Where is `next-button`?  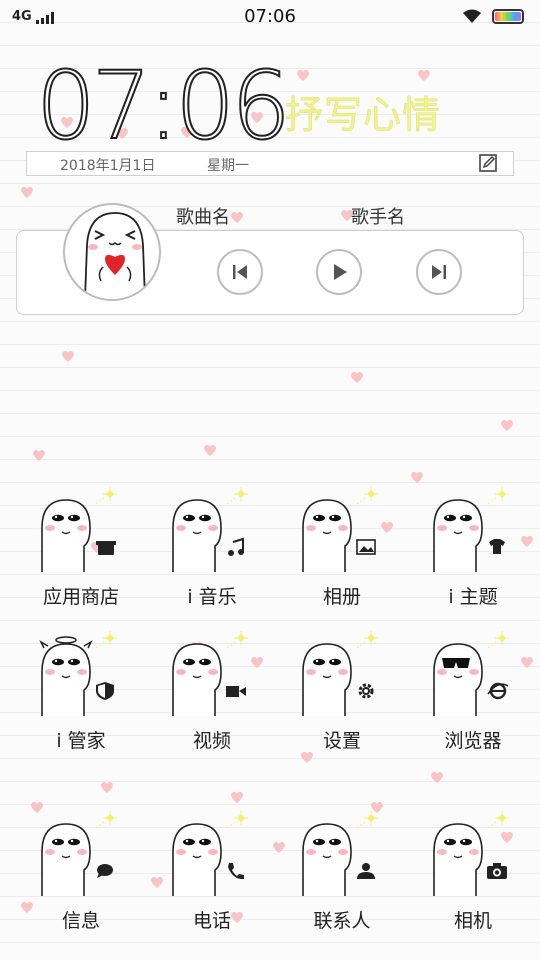
next-button is located at coordinates (439, 272).